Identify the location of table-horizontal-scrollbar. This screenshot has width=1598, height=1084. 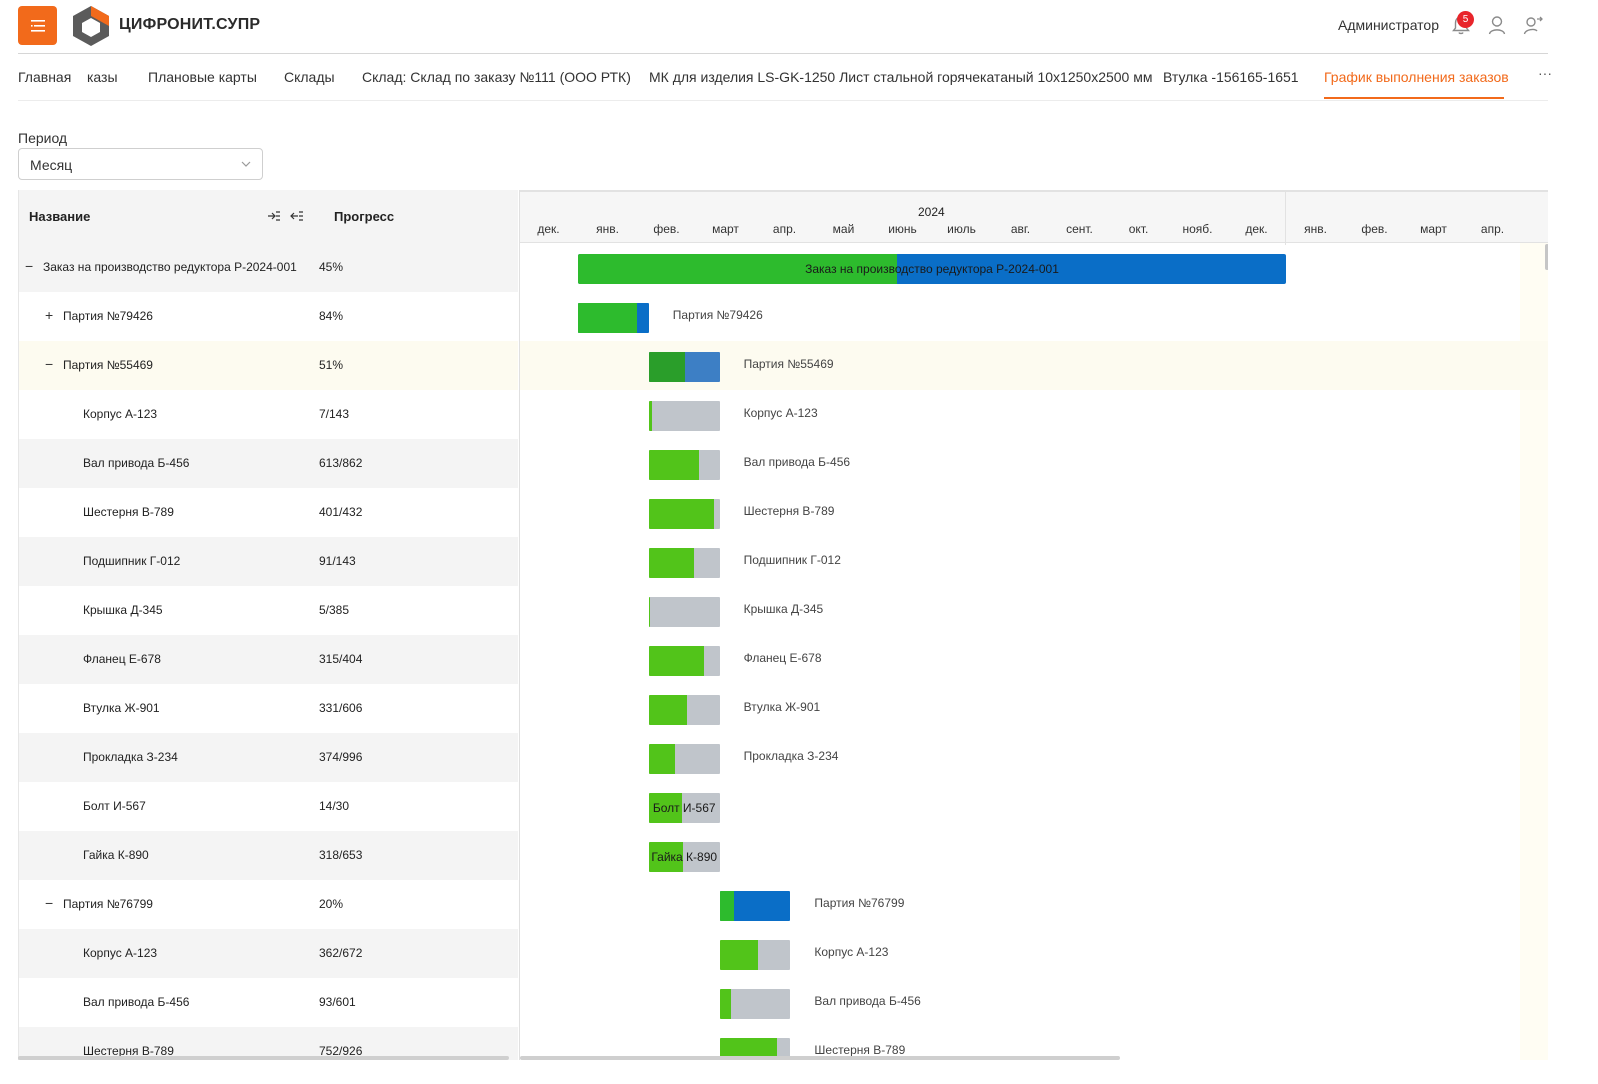
(263, 1058).